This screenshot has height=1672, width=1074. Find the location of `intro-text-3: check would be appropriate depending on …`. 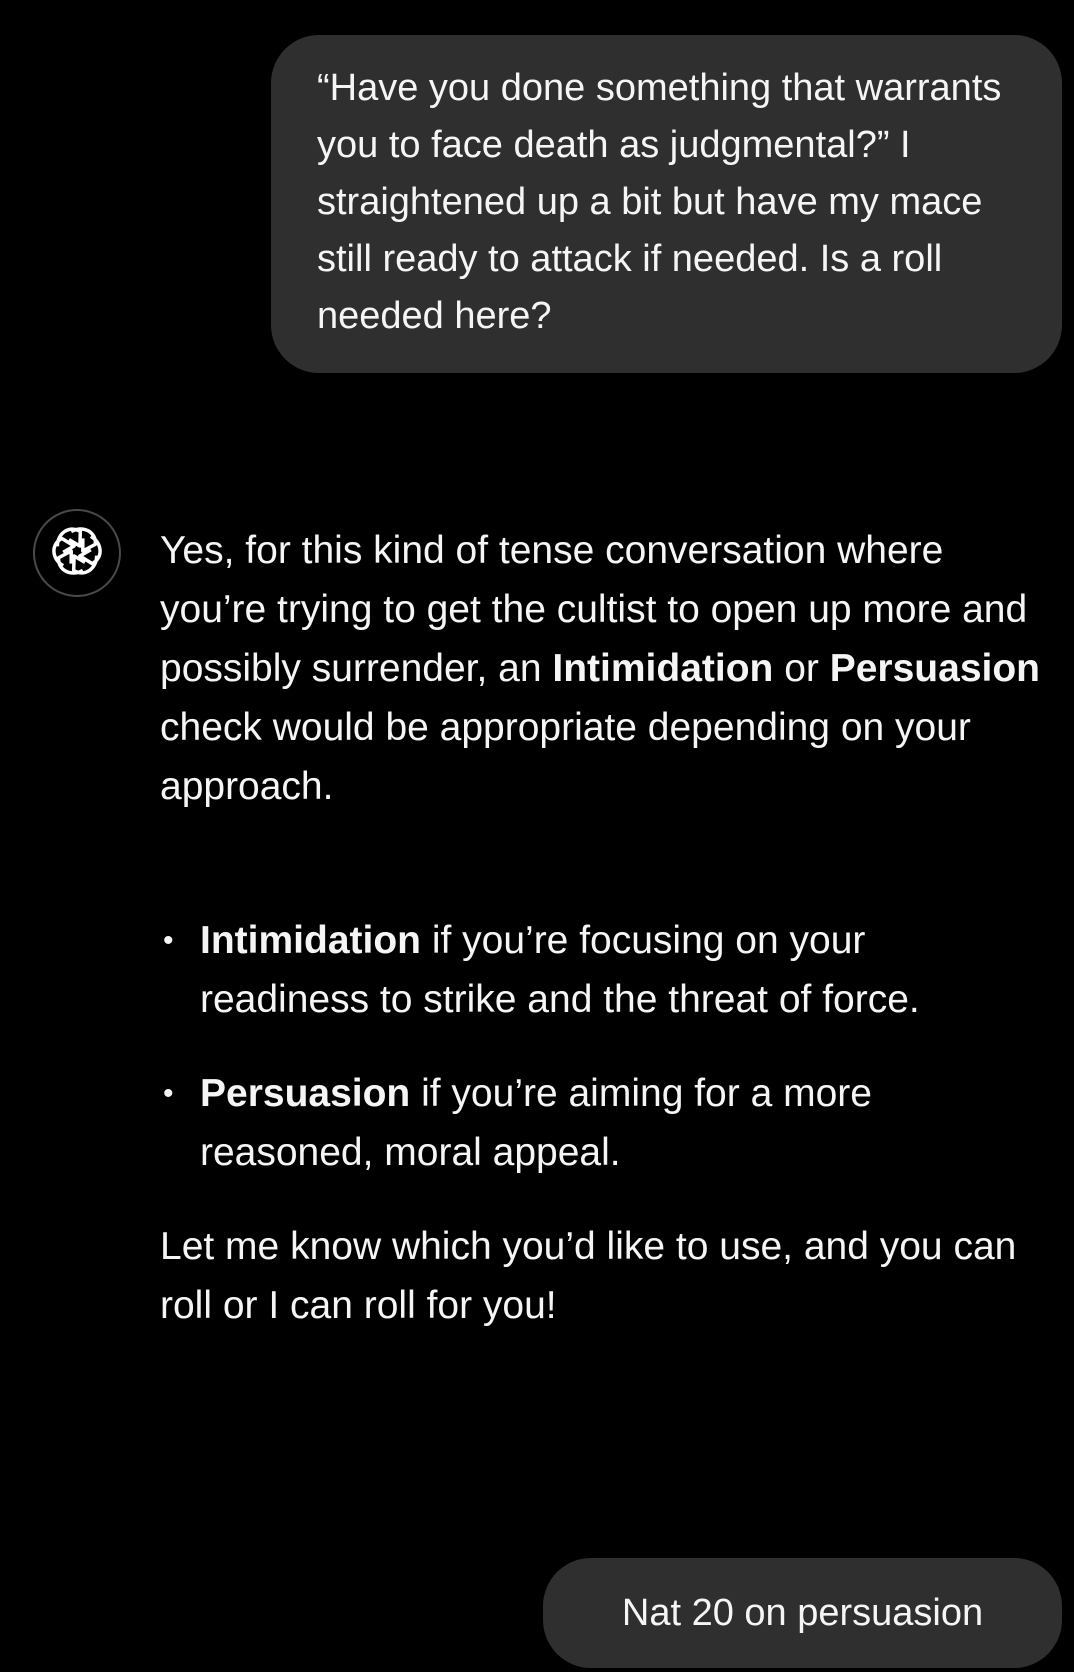

intro-text-3: check would be appropriate depending on … is located at coordinates (565, 757).